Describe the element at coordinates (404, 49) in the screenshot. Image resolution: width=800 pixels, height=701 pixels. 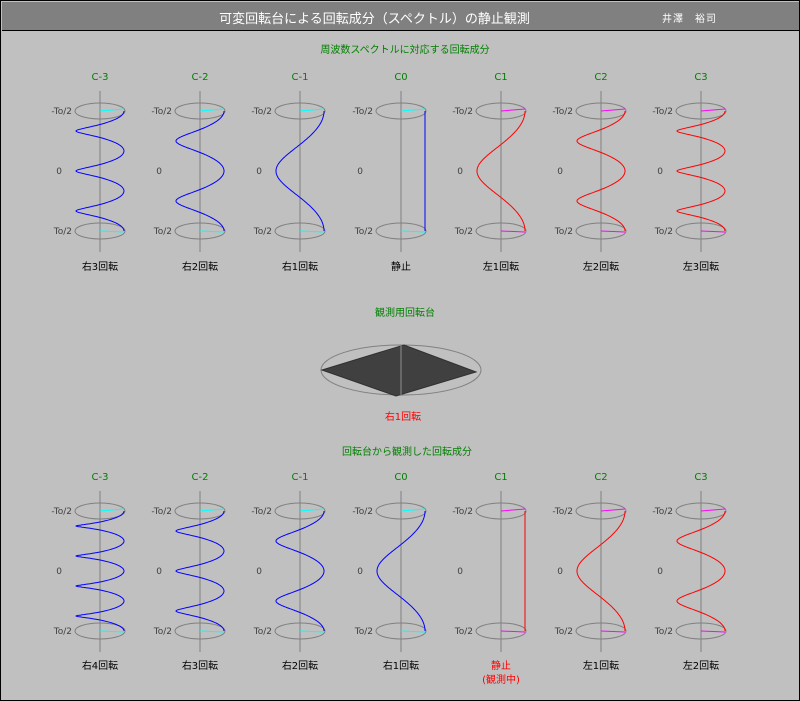
I see `top-section-heading: 周波数スペクトルに対応する回転成分` at that location.